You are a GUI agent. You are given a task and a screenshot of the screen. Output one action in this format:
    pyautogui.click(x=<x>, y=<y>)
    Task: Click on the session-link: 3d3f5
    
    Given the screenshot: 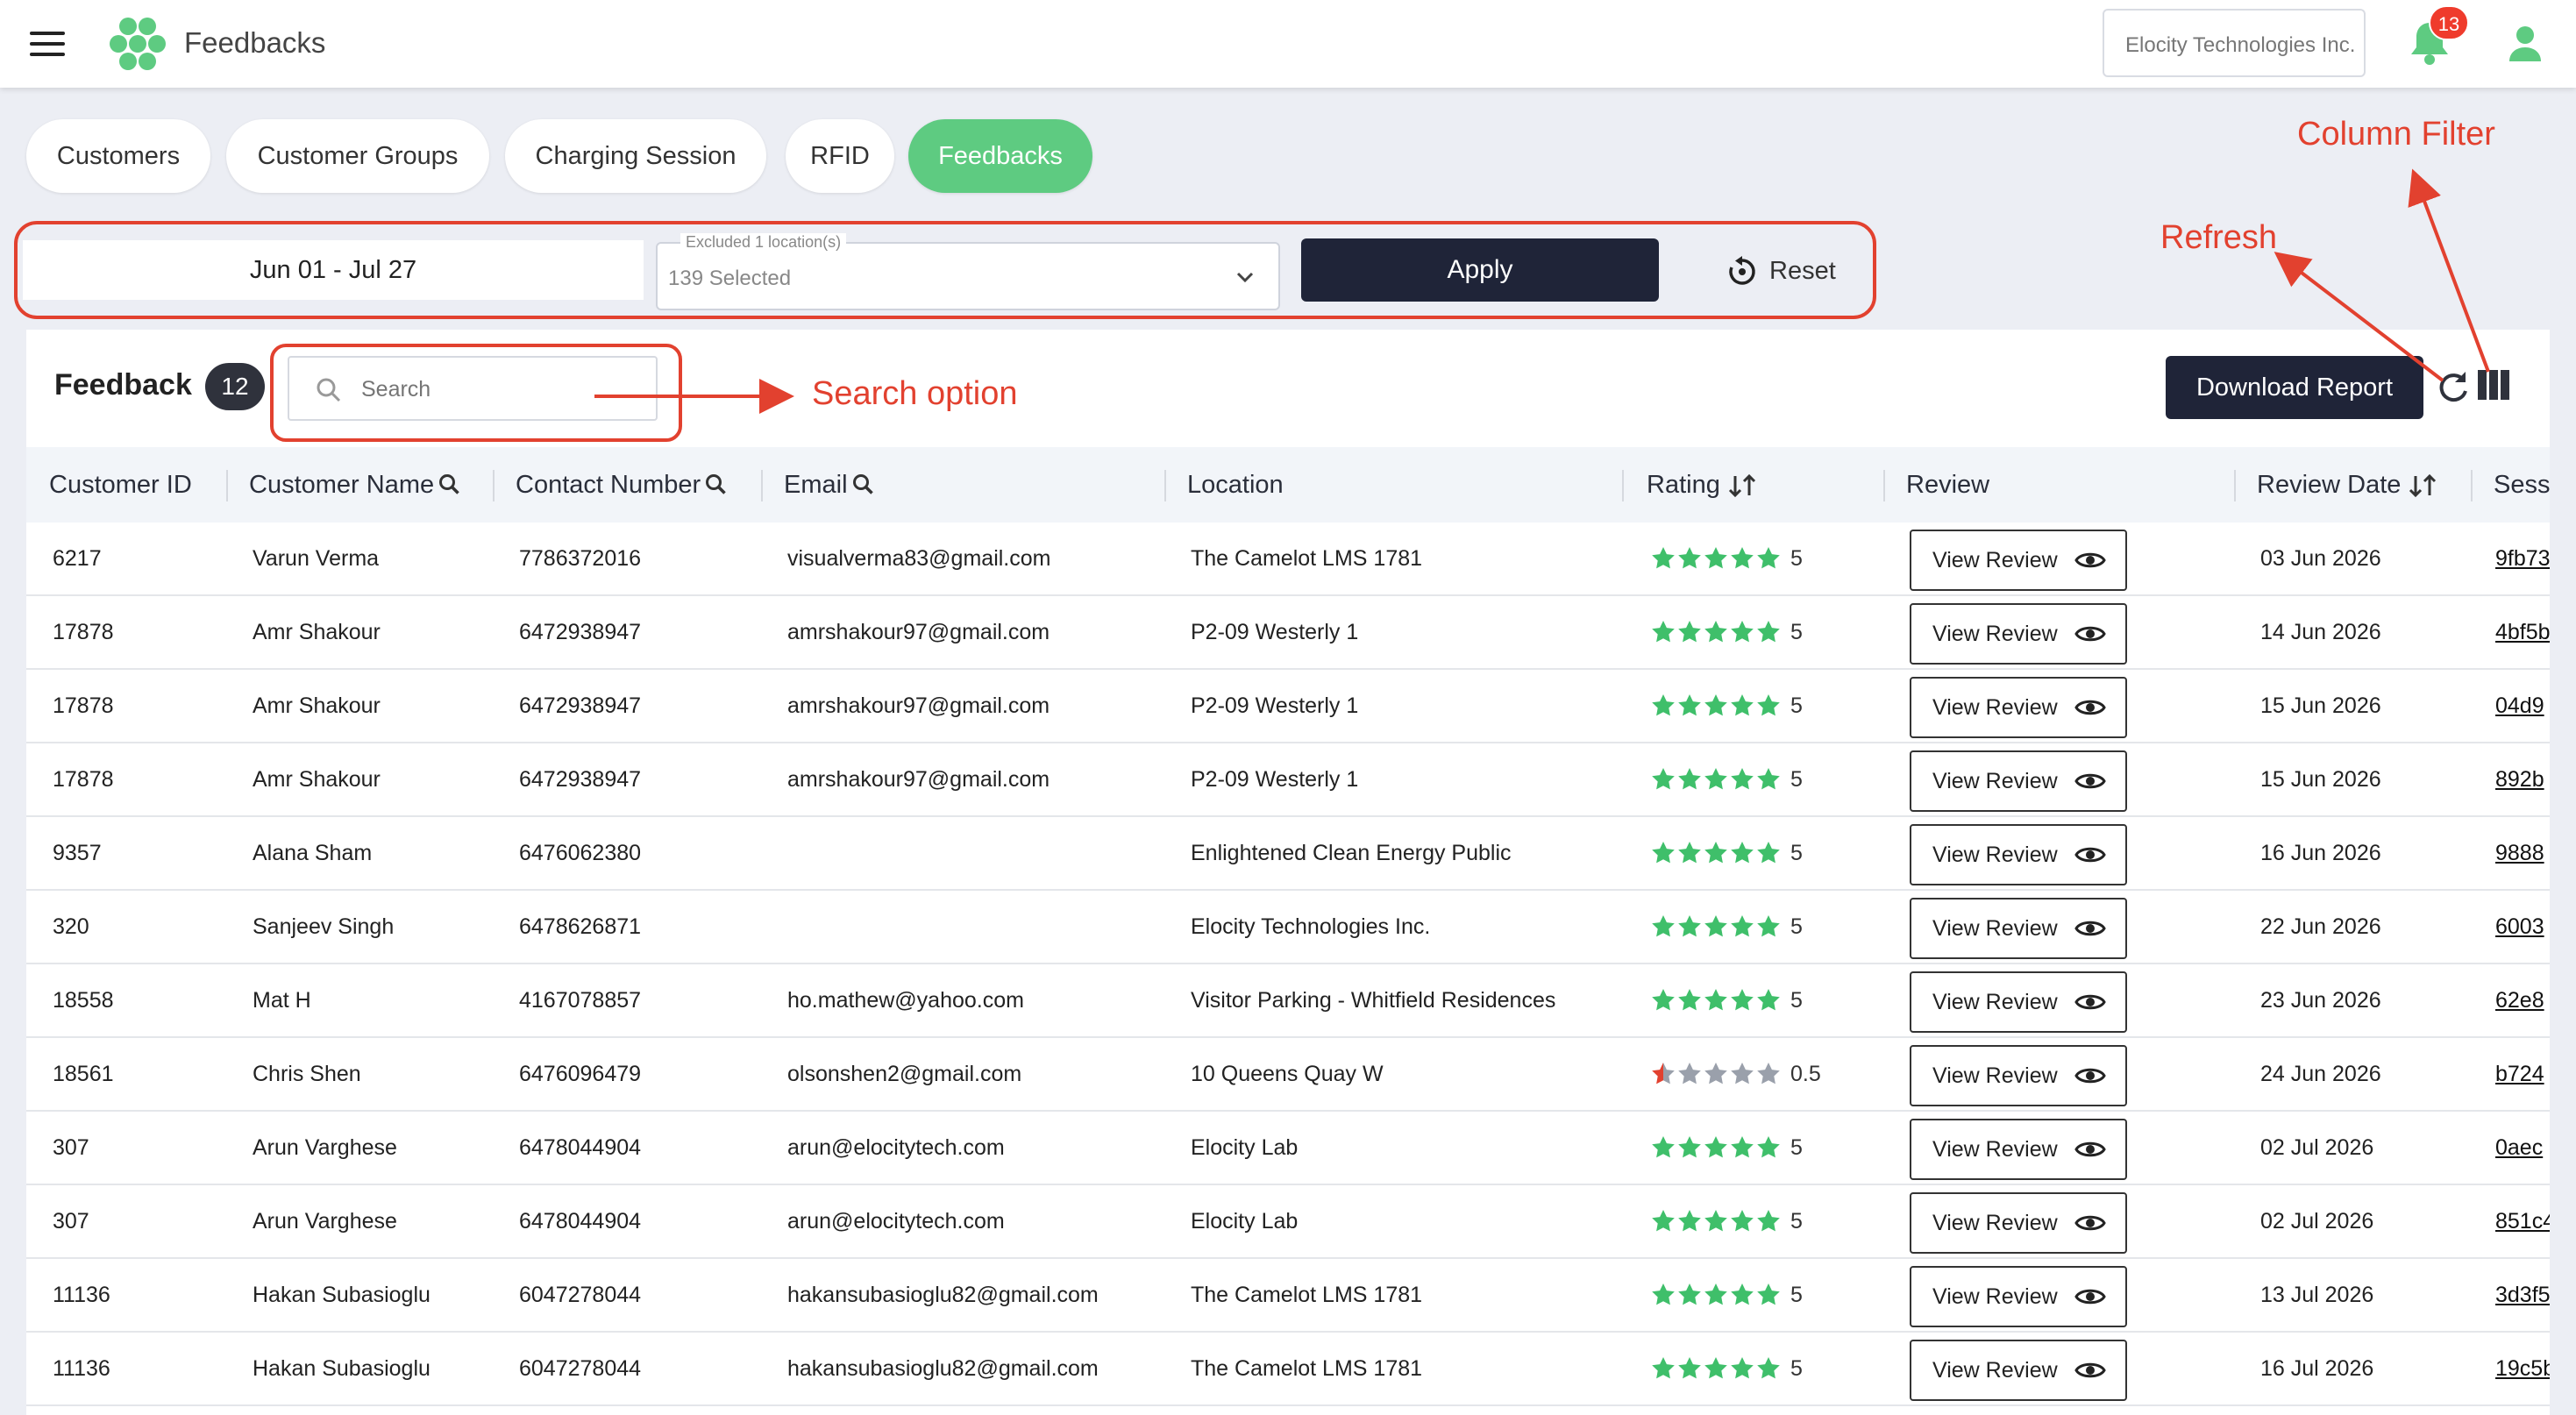 What is the action you would take?
    pyautogui.click(x=2522, y=1295)
    